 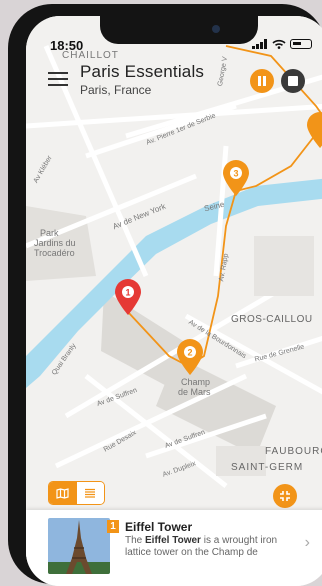 What do you see at coordinates (235, 174) in the screenshot?
I see `marker-number: 3` at bounding box center [235, 174].